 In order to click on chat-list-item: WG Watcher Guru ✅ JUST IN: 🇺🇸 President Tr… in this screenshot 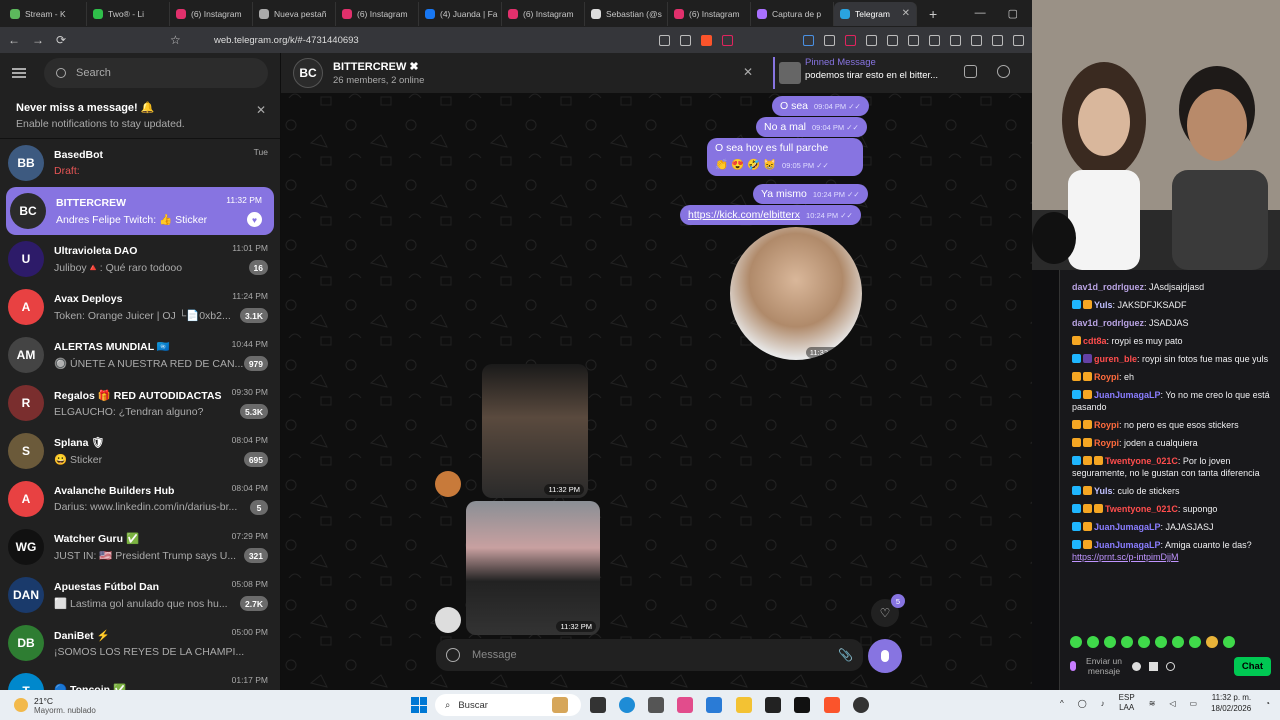, I will do `click(140, 547)`.